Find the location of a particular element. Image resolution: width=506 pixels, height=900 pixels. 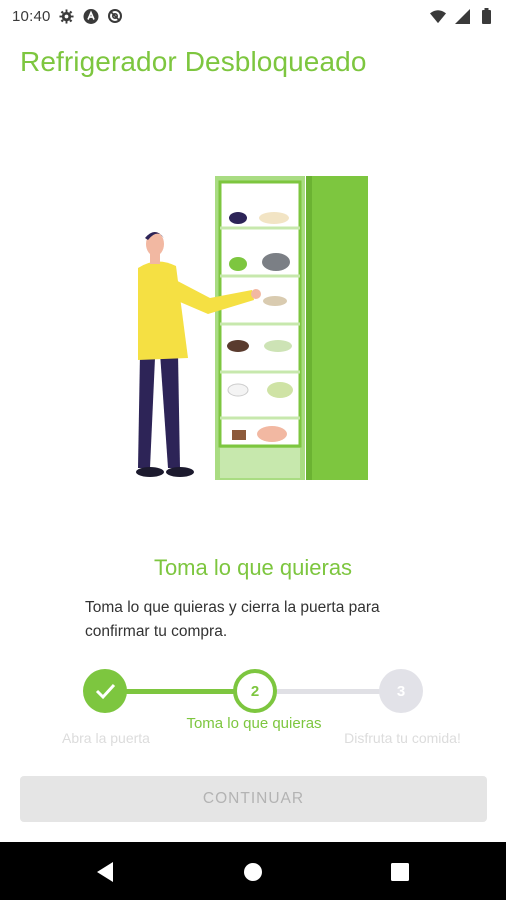

android-icon is located at coordinates (91, 16).